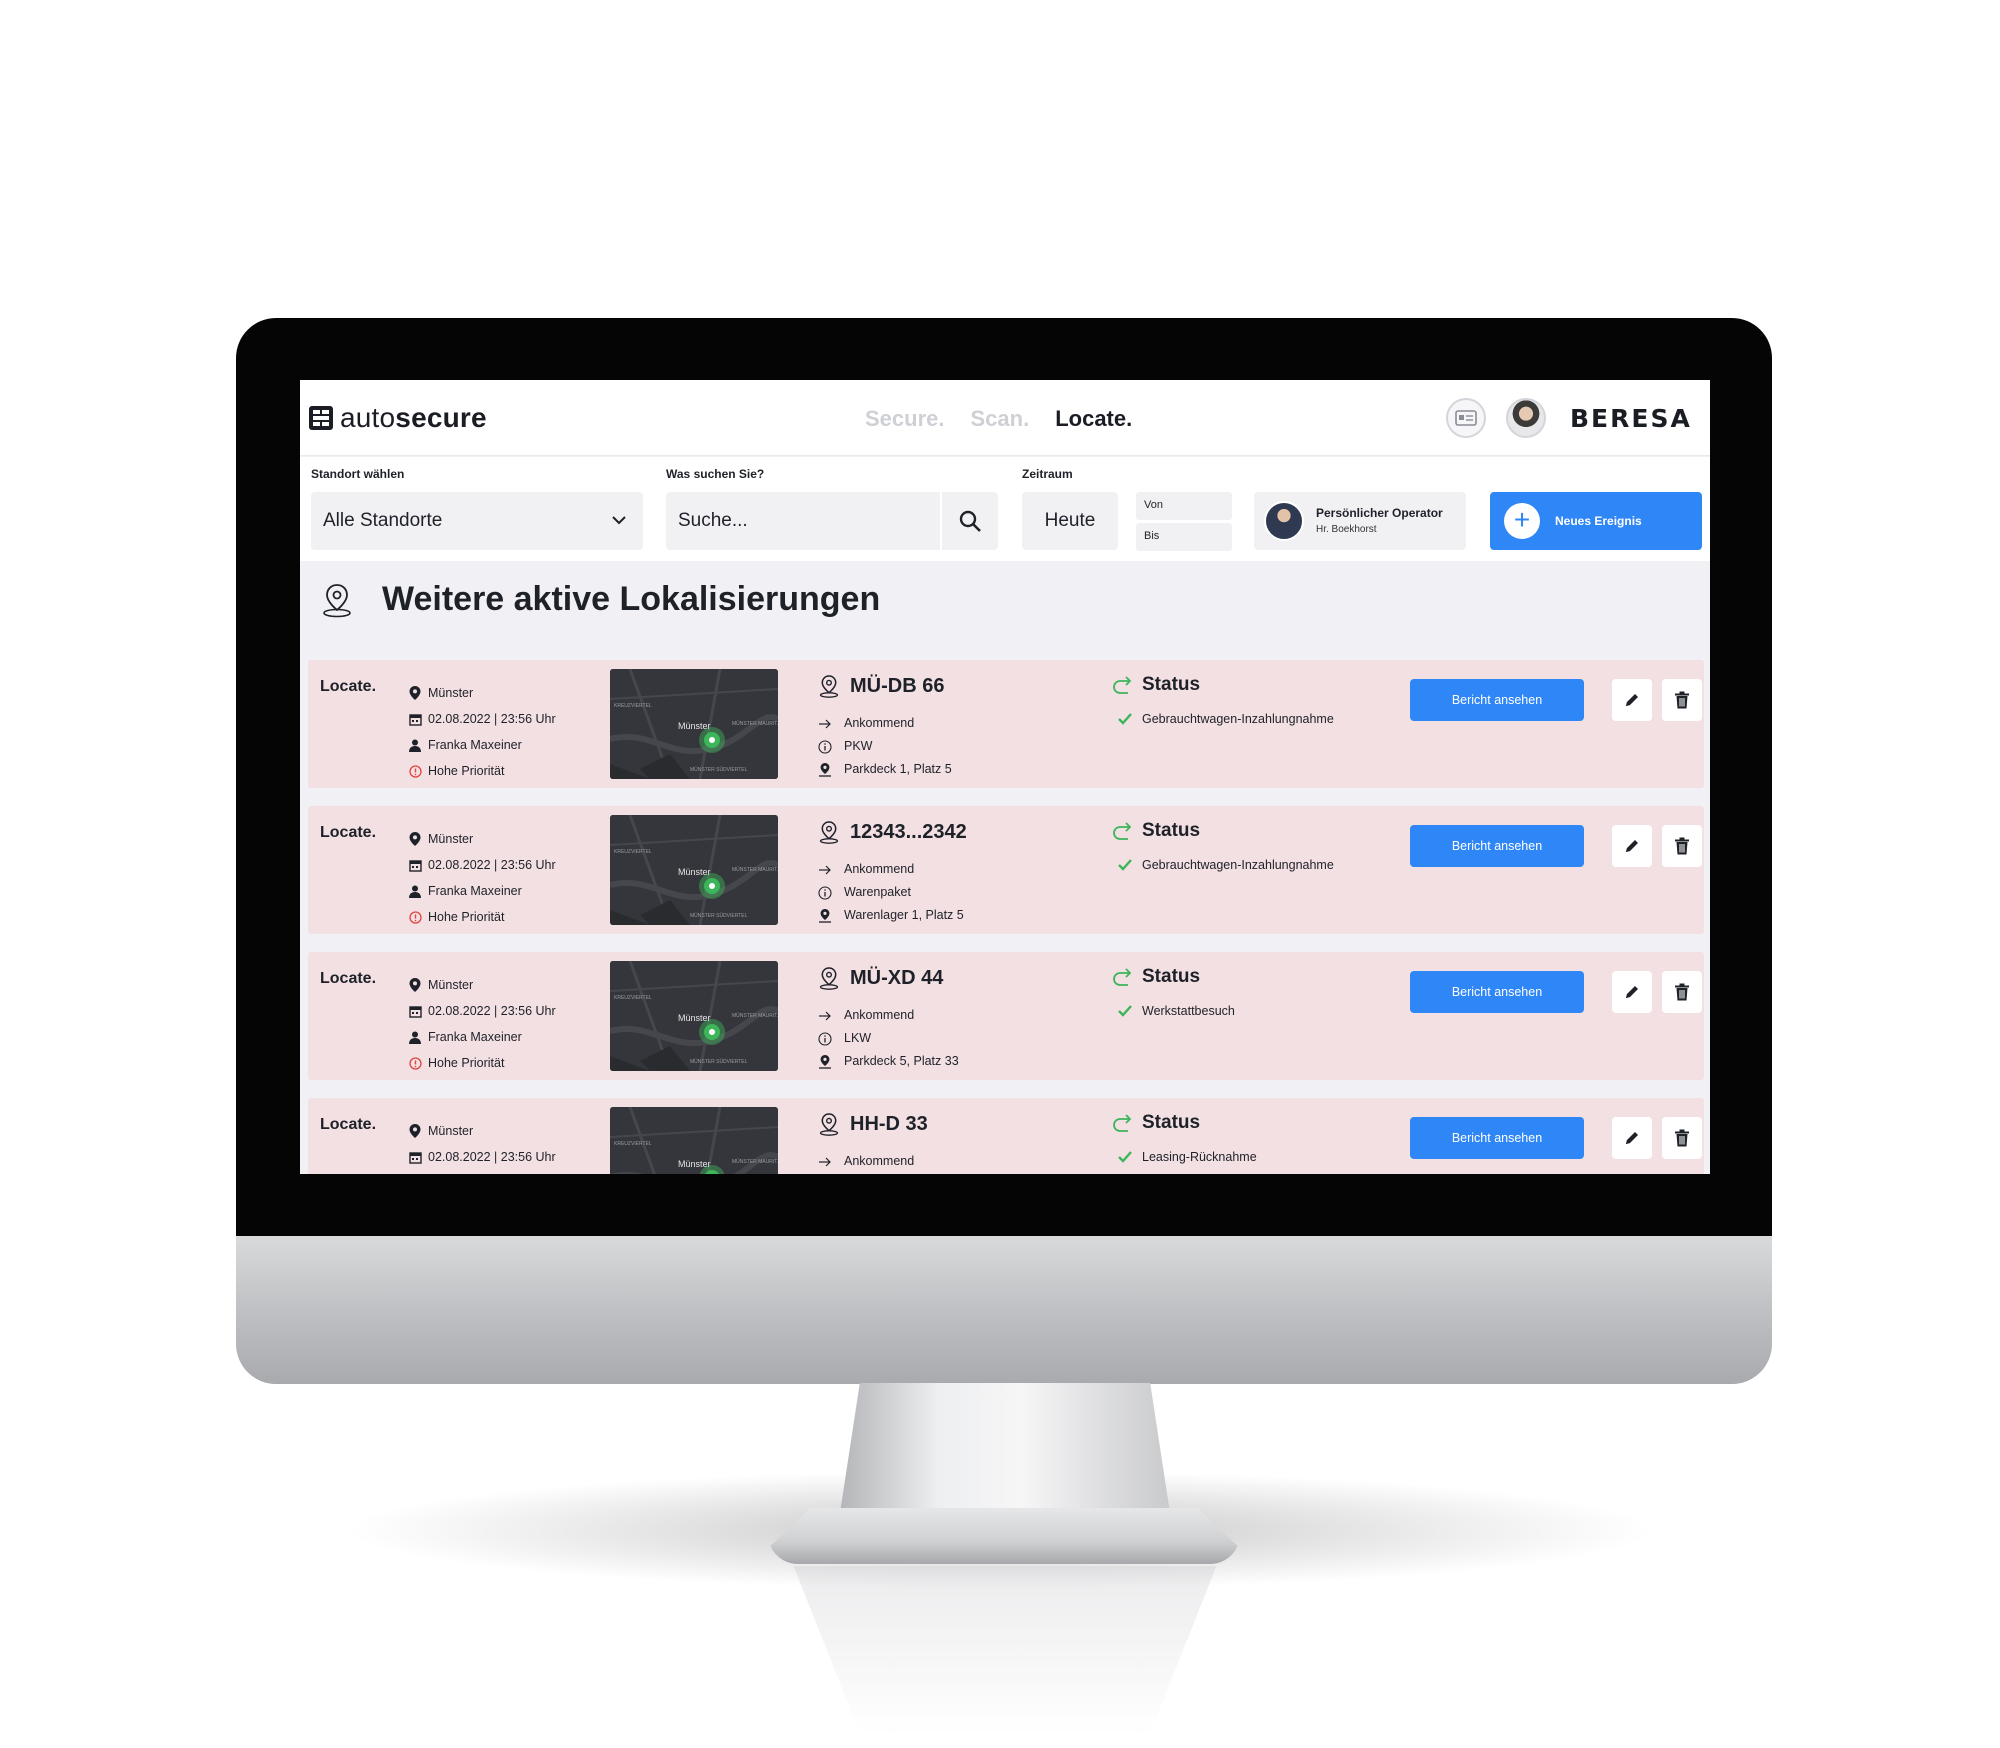  What do you see at coordinates (1522, 521) in the screenshot?
I see `plus-icon: +` at bounding box center [1522, 521].